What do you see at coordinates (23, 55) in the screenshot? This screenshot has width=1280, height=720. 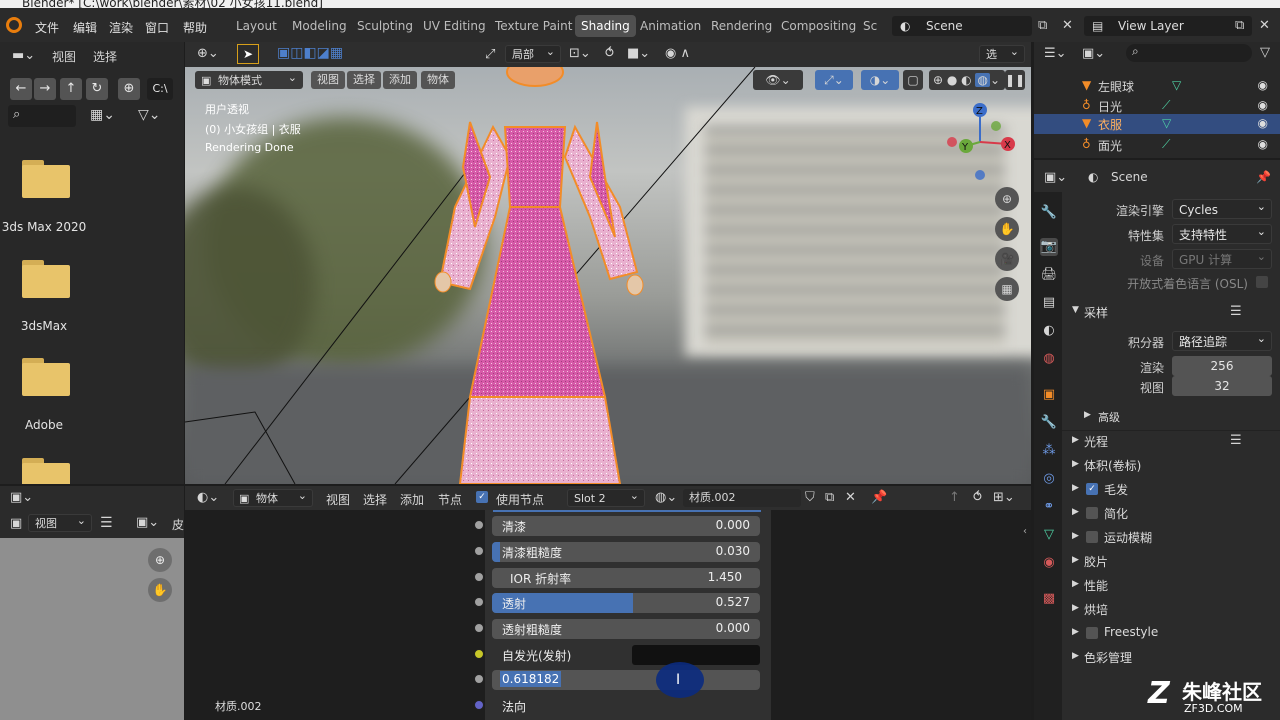 I see `editor-type-icon: ▬⌄` at bounding box center [23, 55].